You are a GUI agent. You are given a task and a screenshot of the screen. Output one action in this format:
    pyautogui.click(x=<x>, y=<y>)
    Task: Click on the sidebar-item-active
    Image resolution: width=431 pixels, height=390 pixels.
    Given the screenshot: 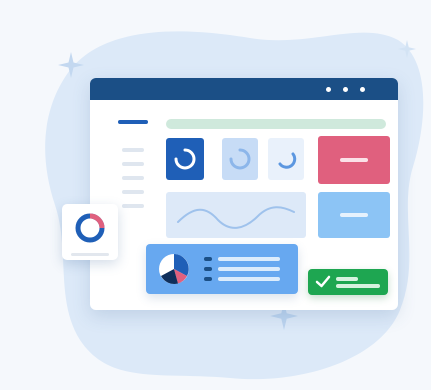 What is the action you would take?
    pyautogui.click(x=133, y=122)
    